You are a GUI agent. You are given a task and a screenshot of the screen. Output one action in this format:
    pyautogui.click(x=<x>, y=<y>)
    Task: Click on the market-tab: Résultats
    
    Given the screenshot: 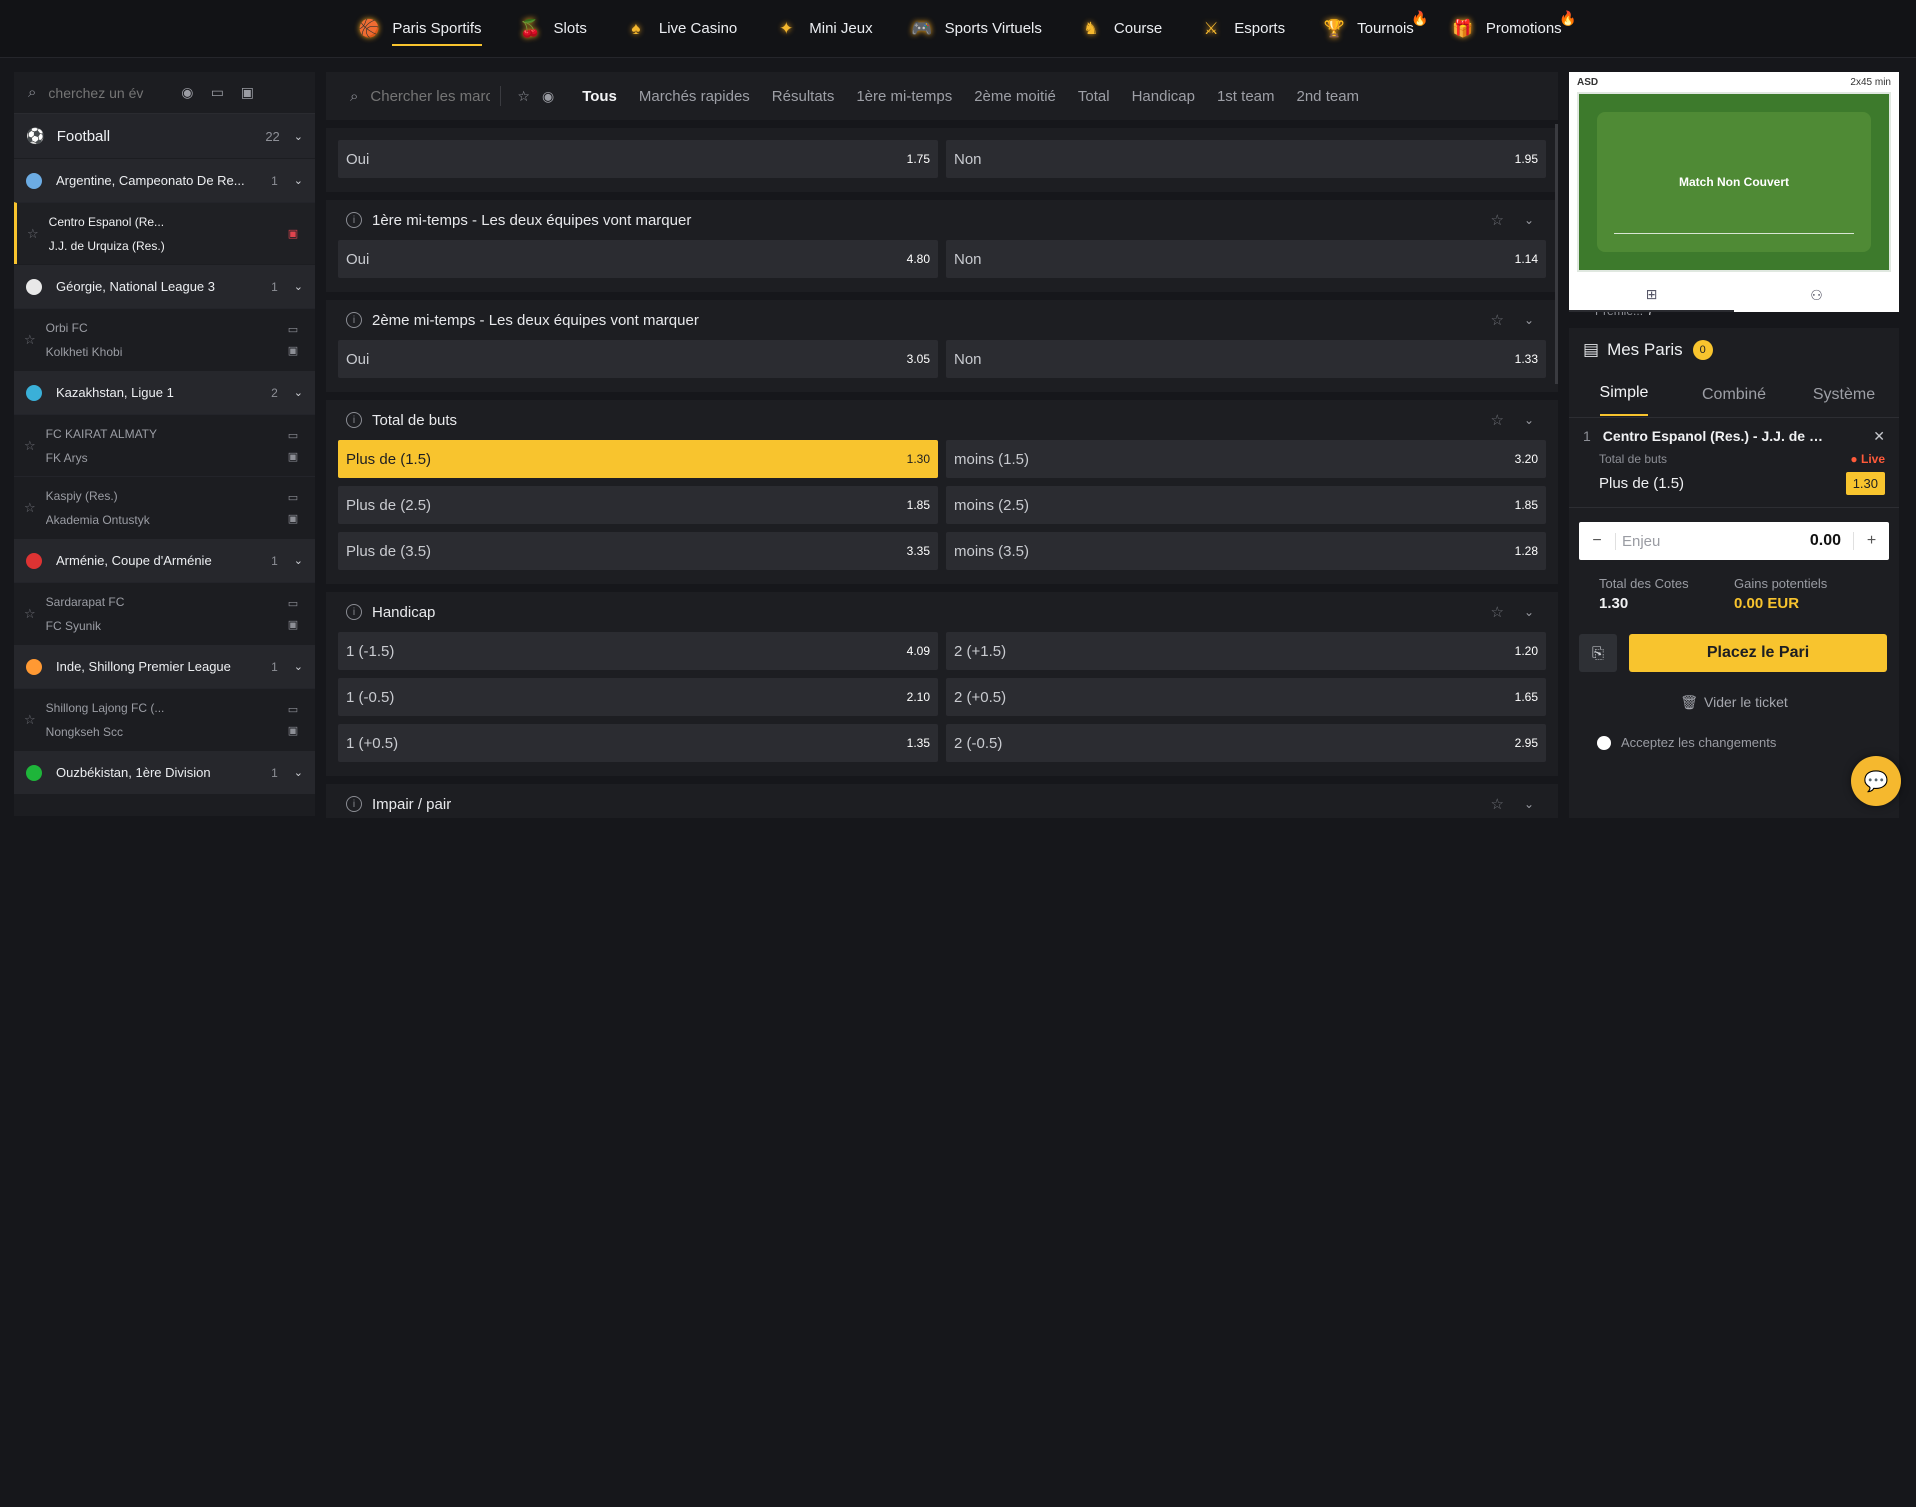 What is the action you would take?
    pyautogui.click(x=803, y=96)
    